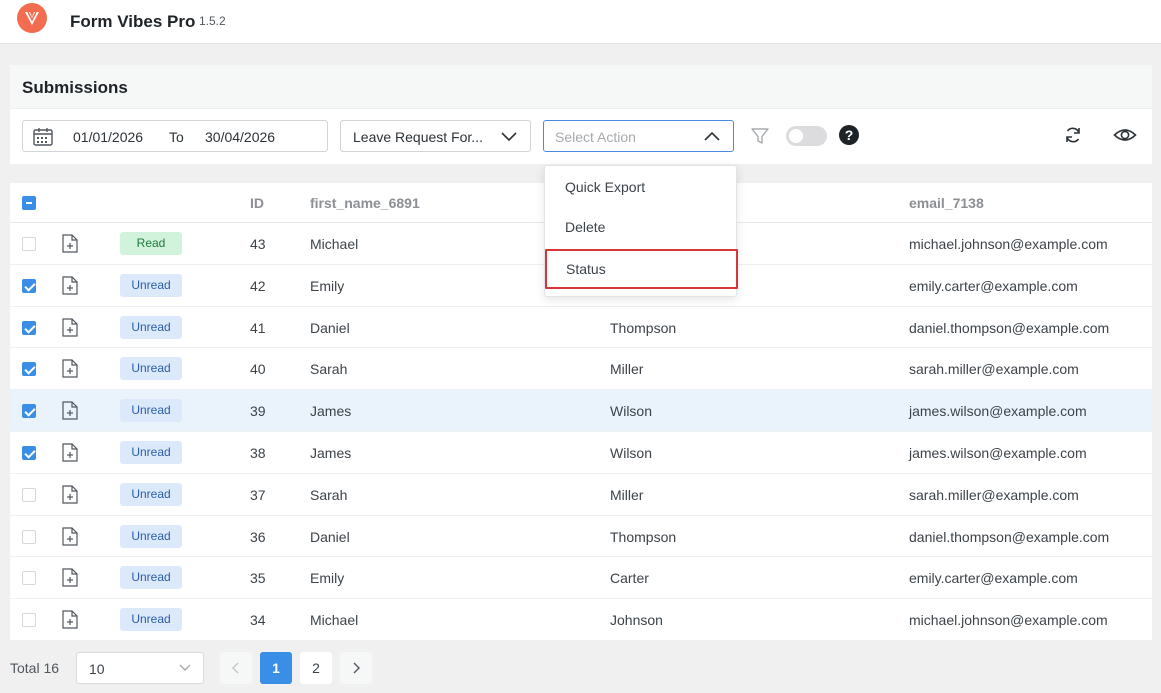 The height and width of the screenshot is (693, 1161). Describe the element at coordinates (258, 411) in the screenshot. I see `cell-id: 39` at that location.